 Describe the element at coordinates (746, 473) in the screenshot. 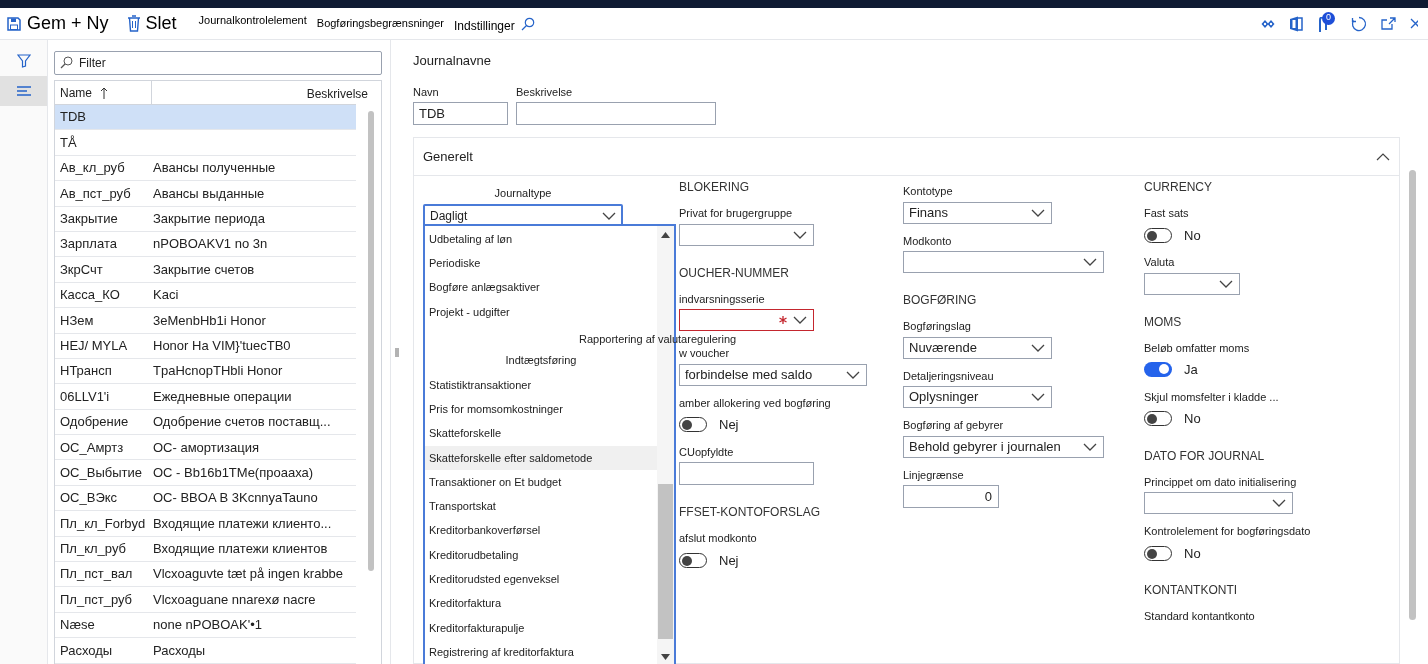

I see `input-field` at that location.